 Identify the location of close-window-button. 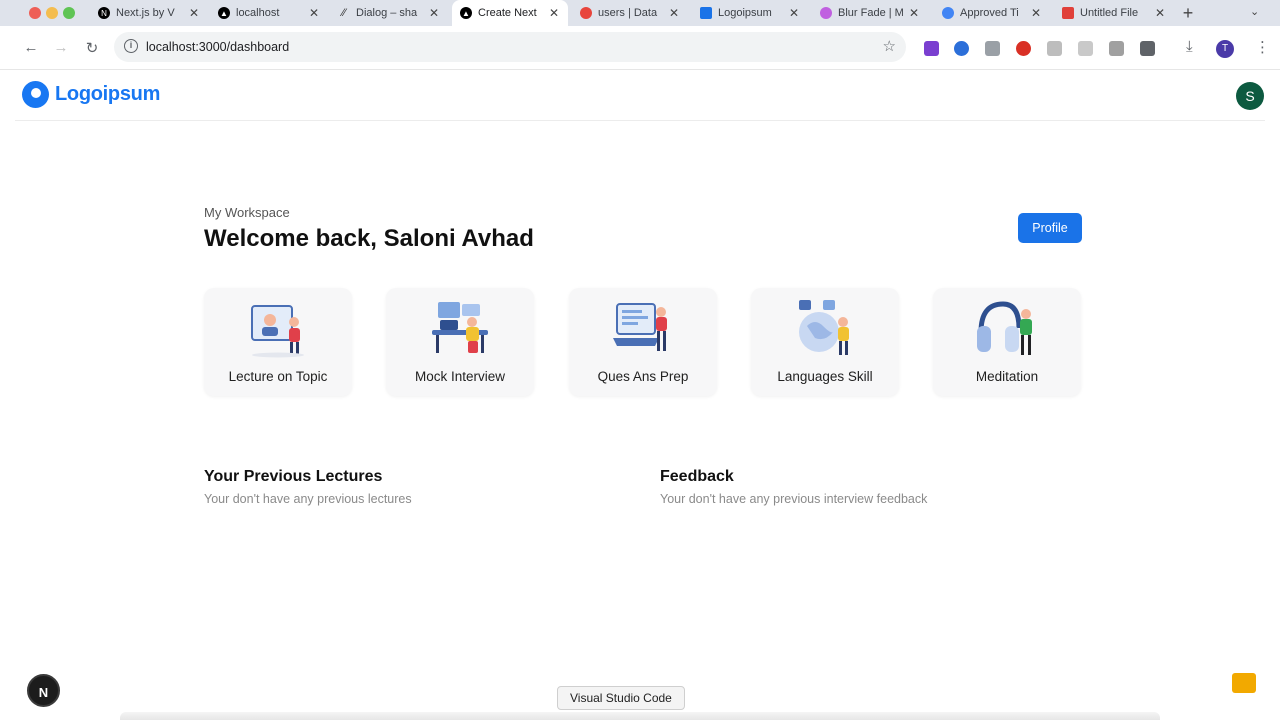
(35, 13).